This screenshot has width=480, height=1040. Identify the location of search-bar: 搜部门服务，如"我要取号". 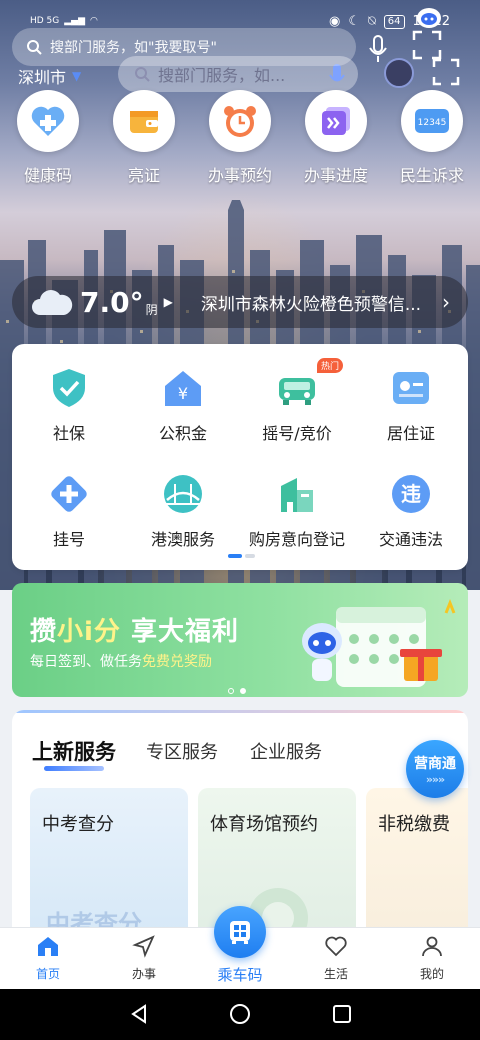
(184, 47).